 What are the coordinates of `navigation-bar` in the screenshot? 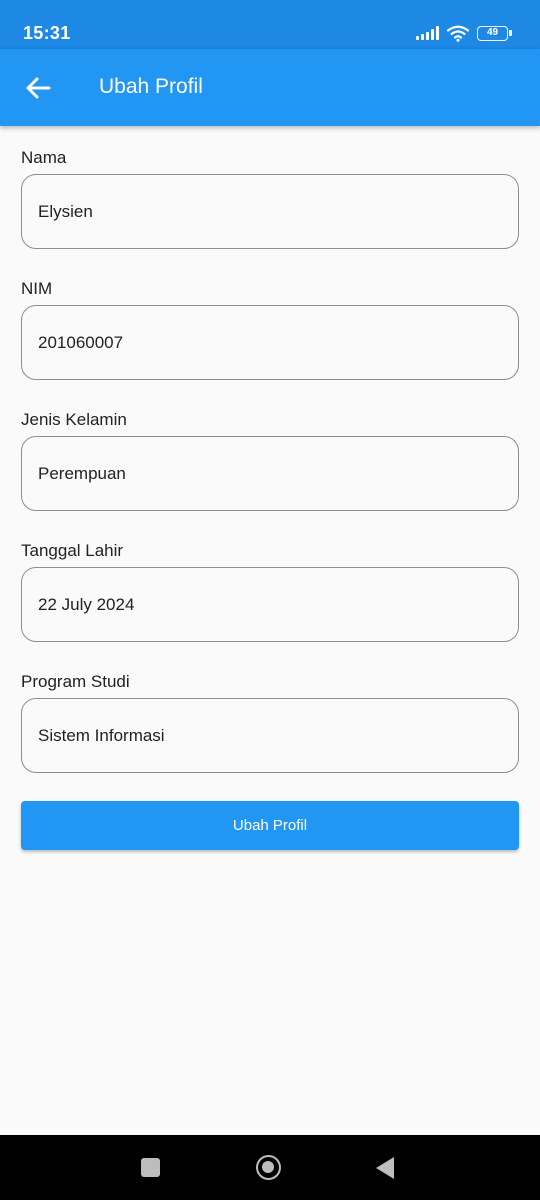 It's located at (270, 1167).